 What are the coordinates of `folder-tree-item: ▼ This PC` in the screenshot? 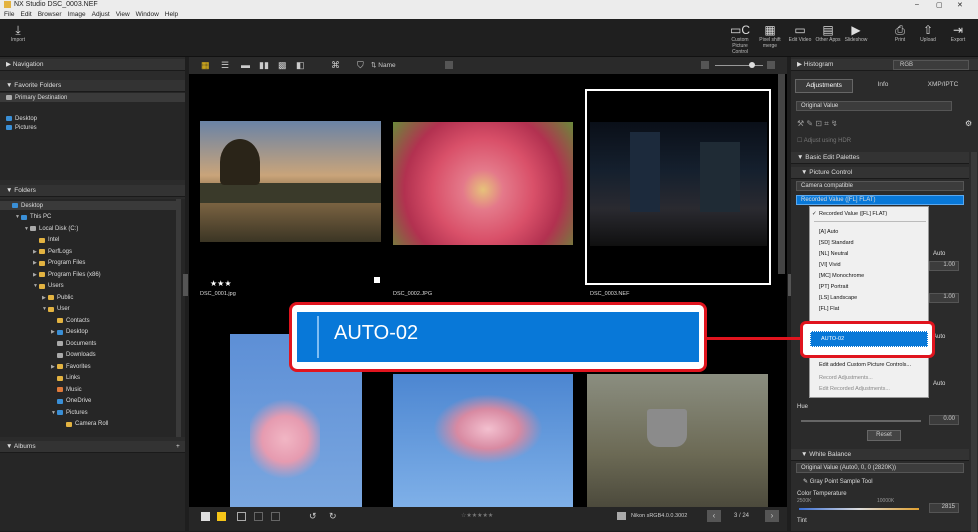 It's located at (33, 217).